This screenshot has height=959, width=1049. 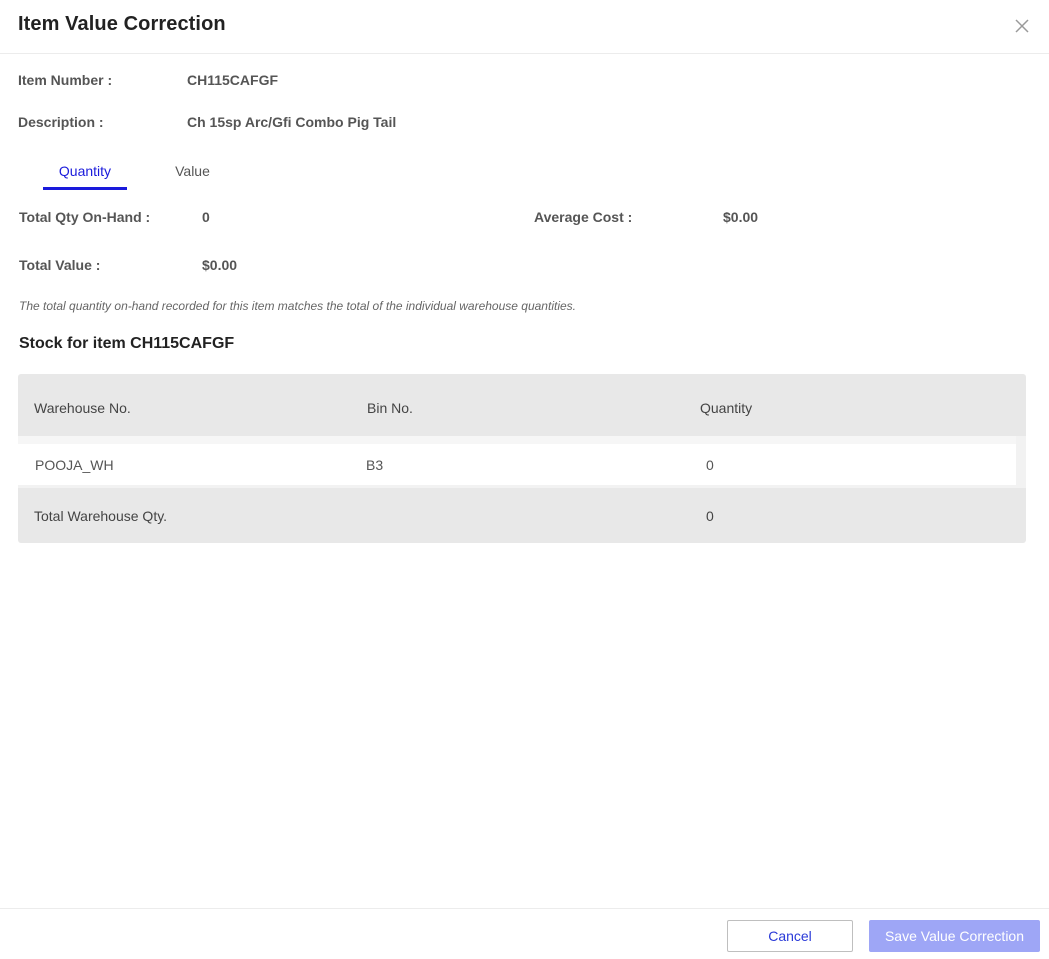 I want to click on save-value-correction-button: Save Value Correction, so click(x=954, y=936).